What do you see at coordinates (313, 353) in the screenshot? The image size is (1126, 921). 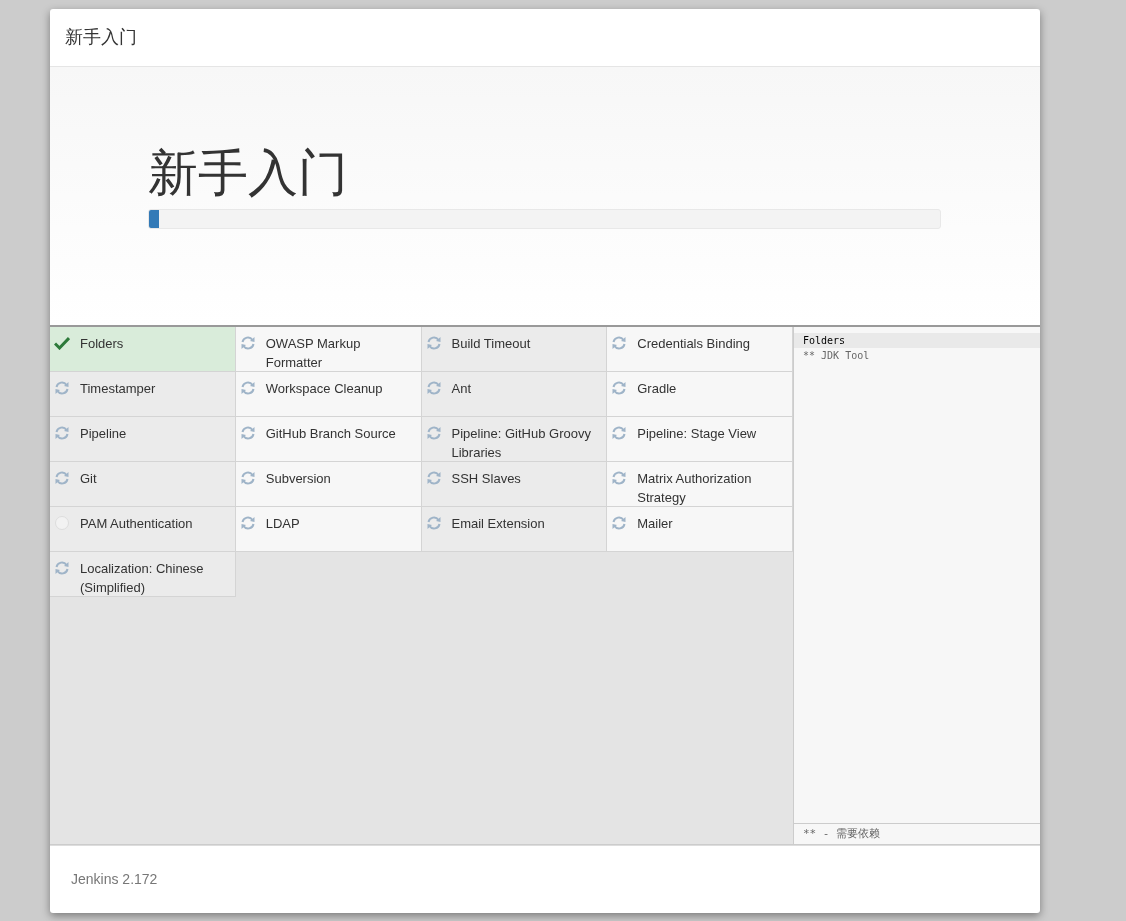 I see `plugin-name: OWASP Markup Formatter` at bounding box center [313, 353].